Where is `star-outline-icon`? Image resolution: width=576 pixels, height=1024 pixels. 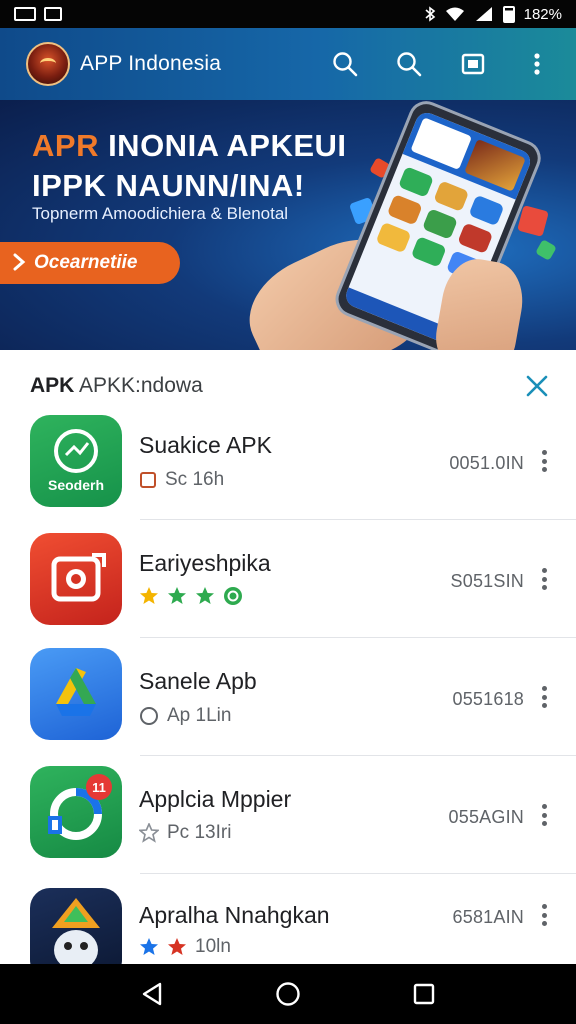 star-outline-icon is located at coordinates (149, 833).